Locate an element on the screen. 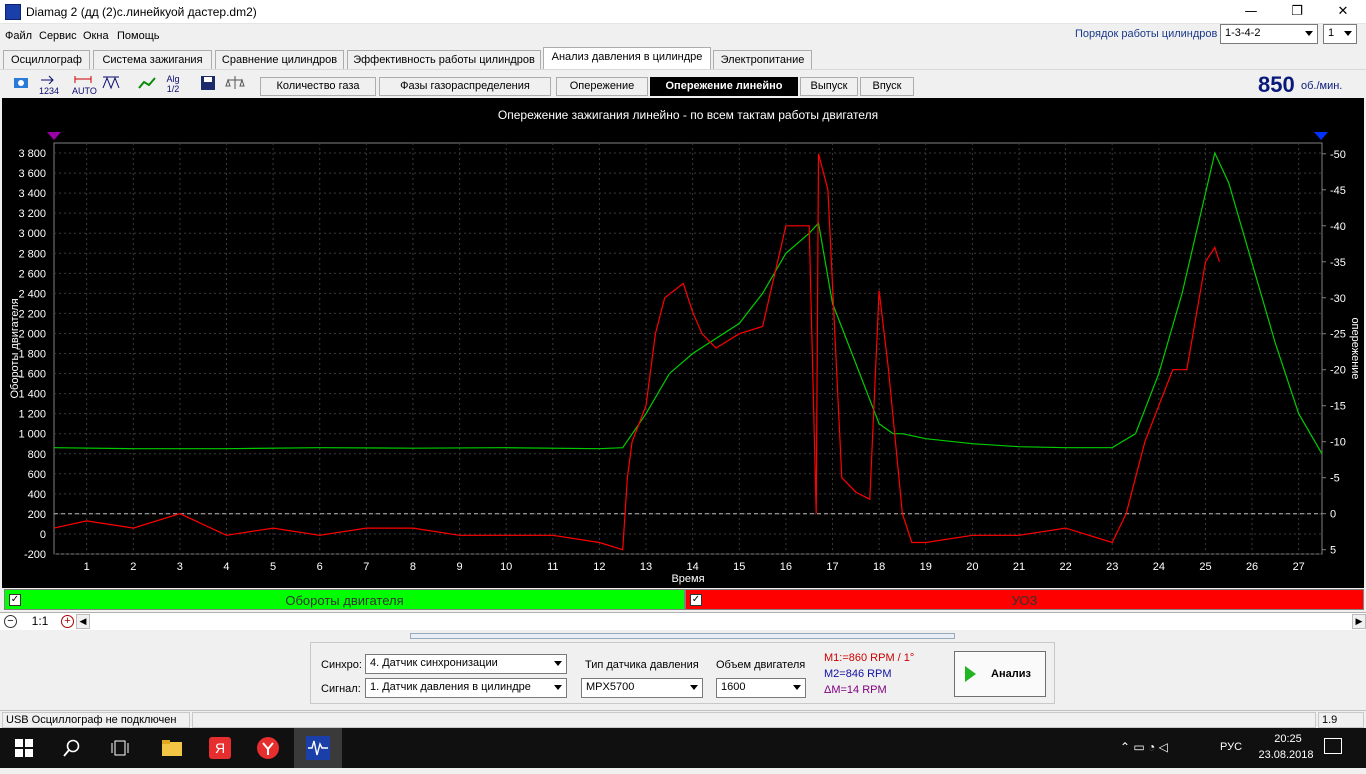 The width and height of the screenshot is (1366, 774). y2-tick-label: -30 is located at coordinates (1338, 299).